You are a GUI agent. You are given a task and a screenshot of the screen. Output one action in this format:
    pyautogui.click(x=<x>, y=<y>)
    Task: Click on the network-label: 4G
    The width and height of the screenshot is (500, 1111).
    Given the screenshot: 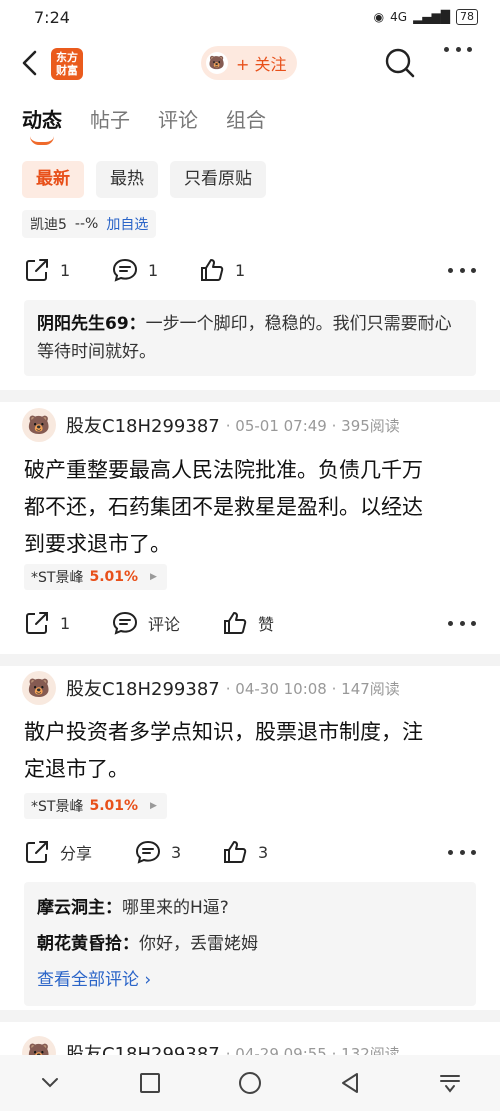 What is the action you would take?
    pyautogui.click(x=399, y=17)
    